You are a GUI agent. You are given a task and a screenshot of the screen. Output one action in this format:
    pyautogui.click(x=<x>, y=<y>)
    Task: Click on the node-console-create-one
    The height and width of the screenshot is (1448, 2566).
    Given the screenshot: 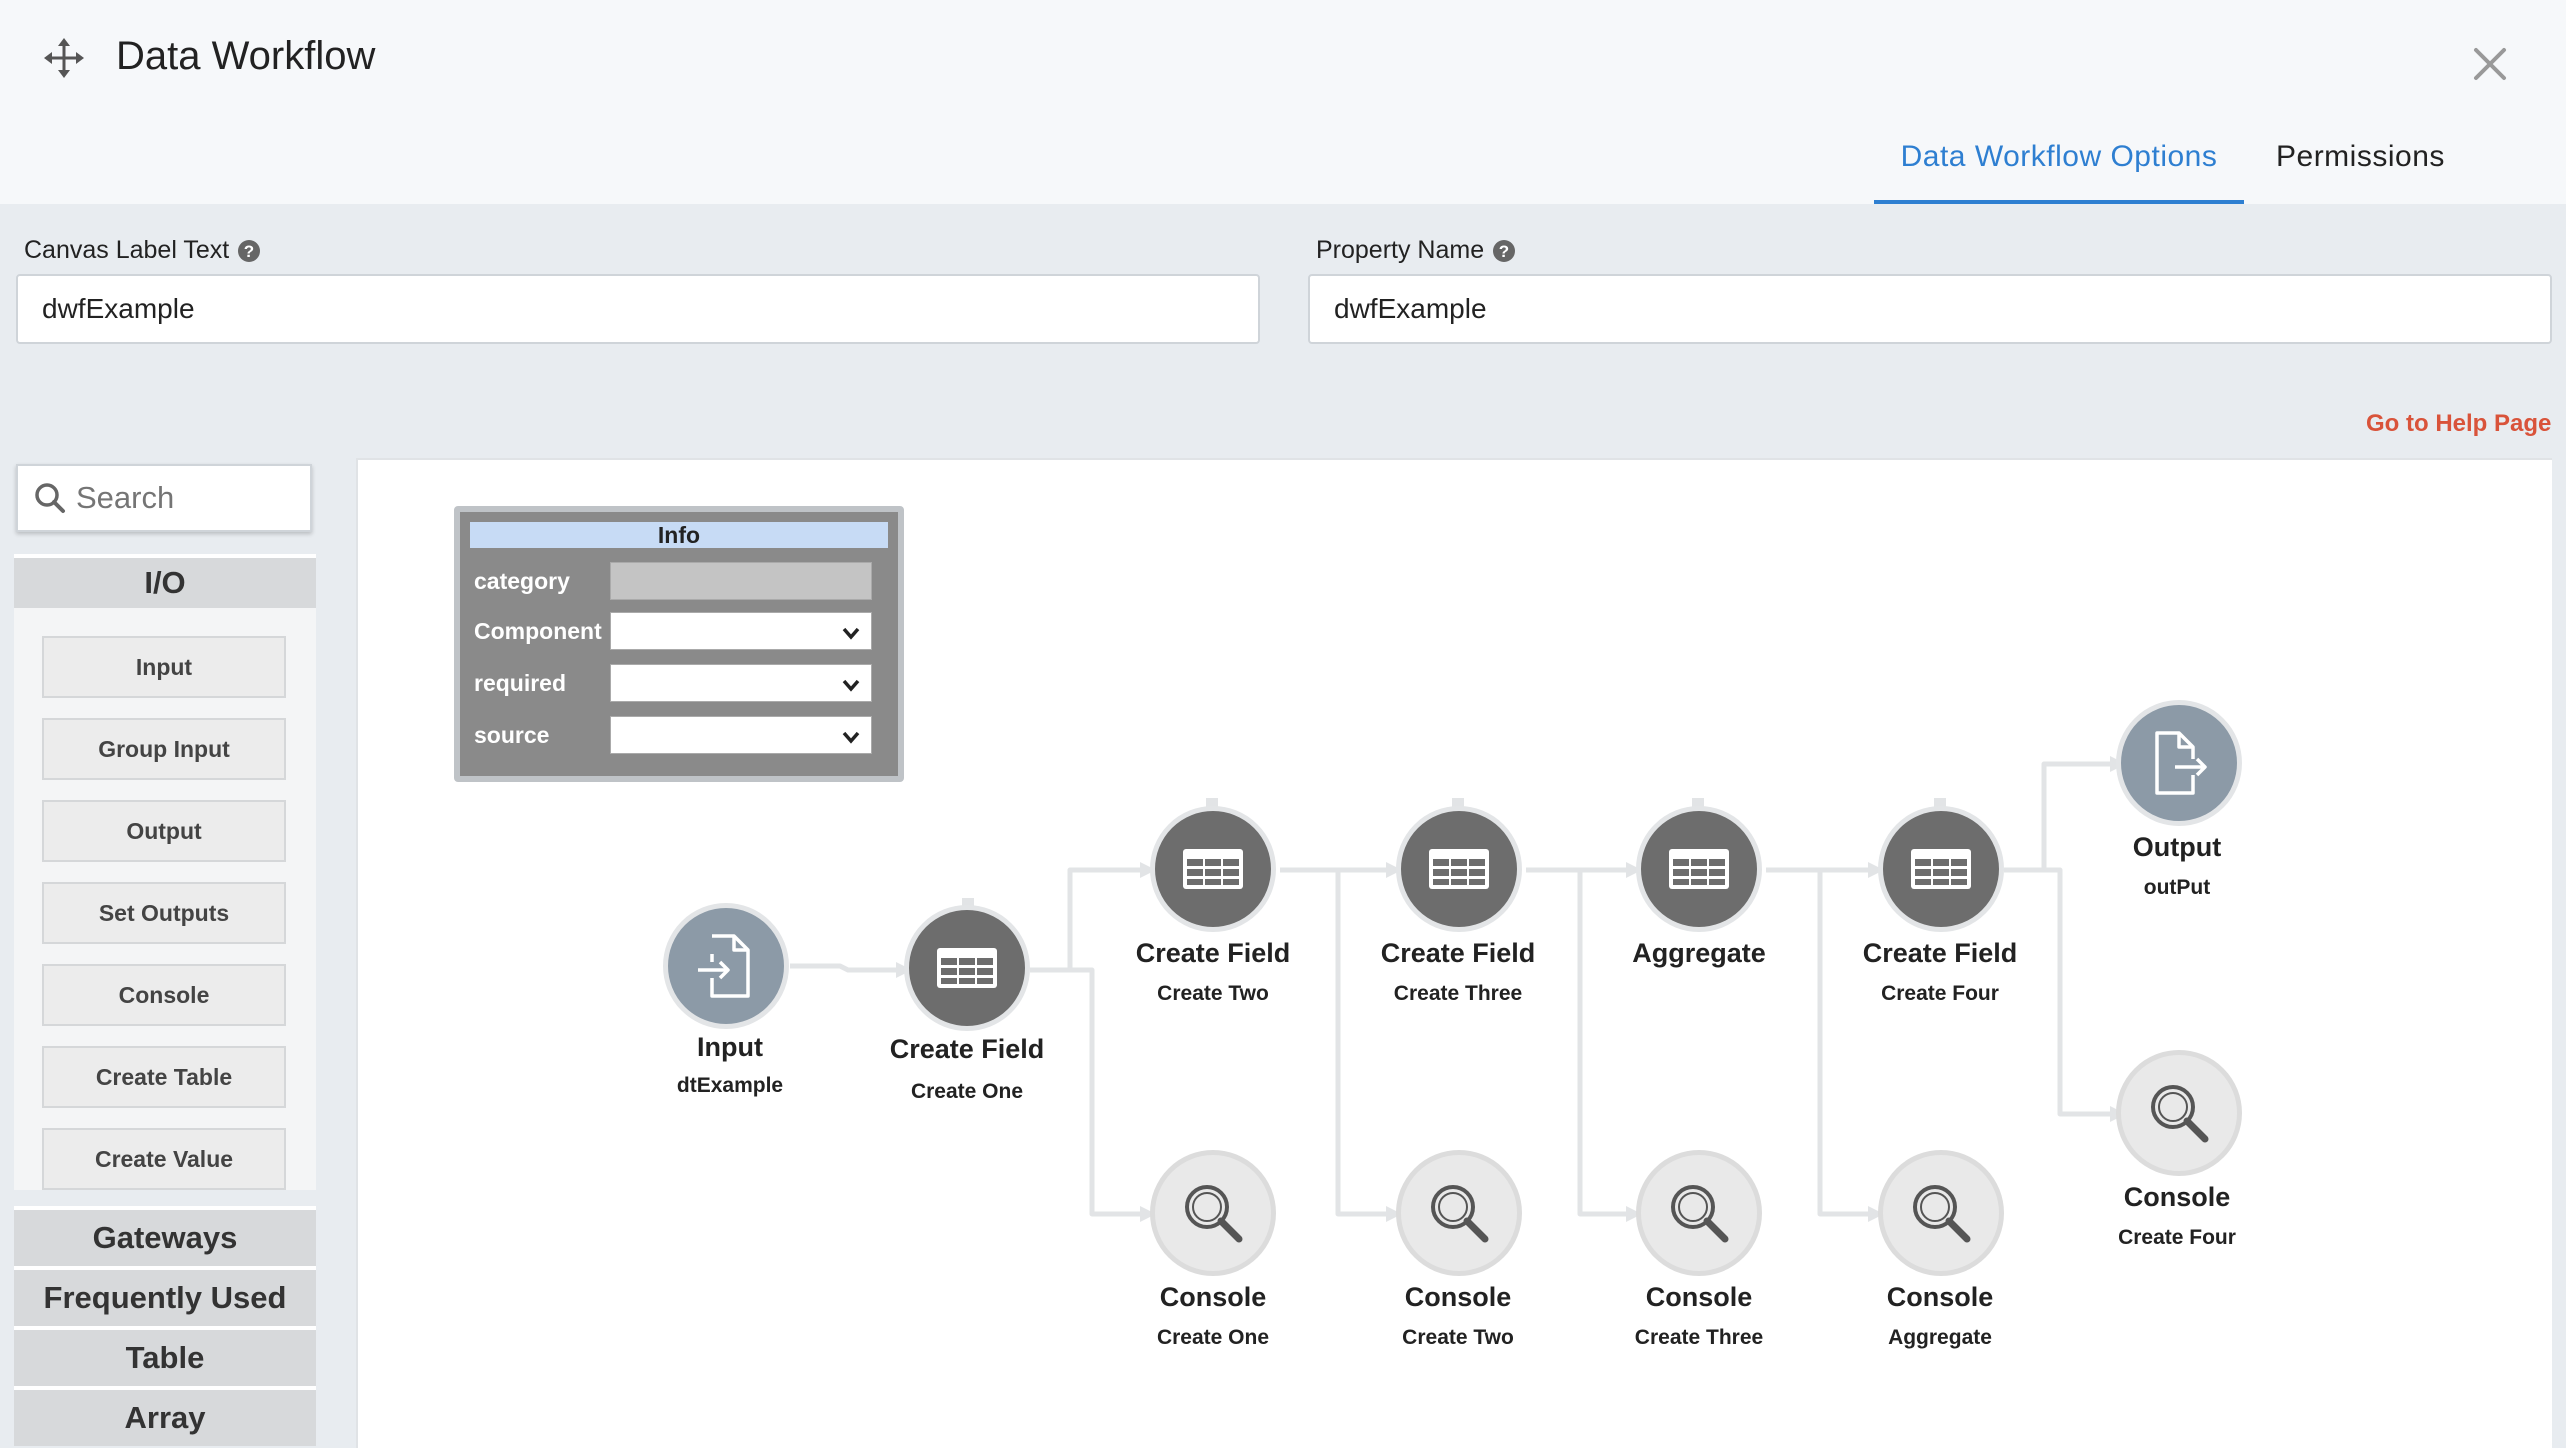 What is the action you would take?
    pyautogui.click(x=1213, y=1213)
    